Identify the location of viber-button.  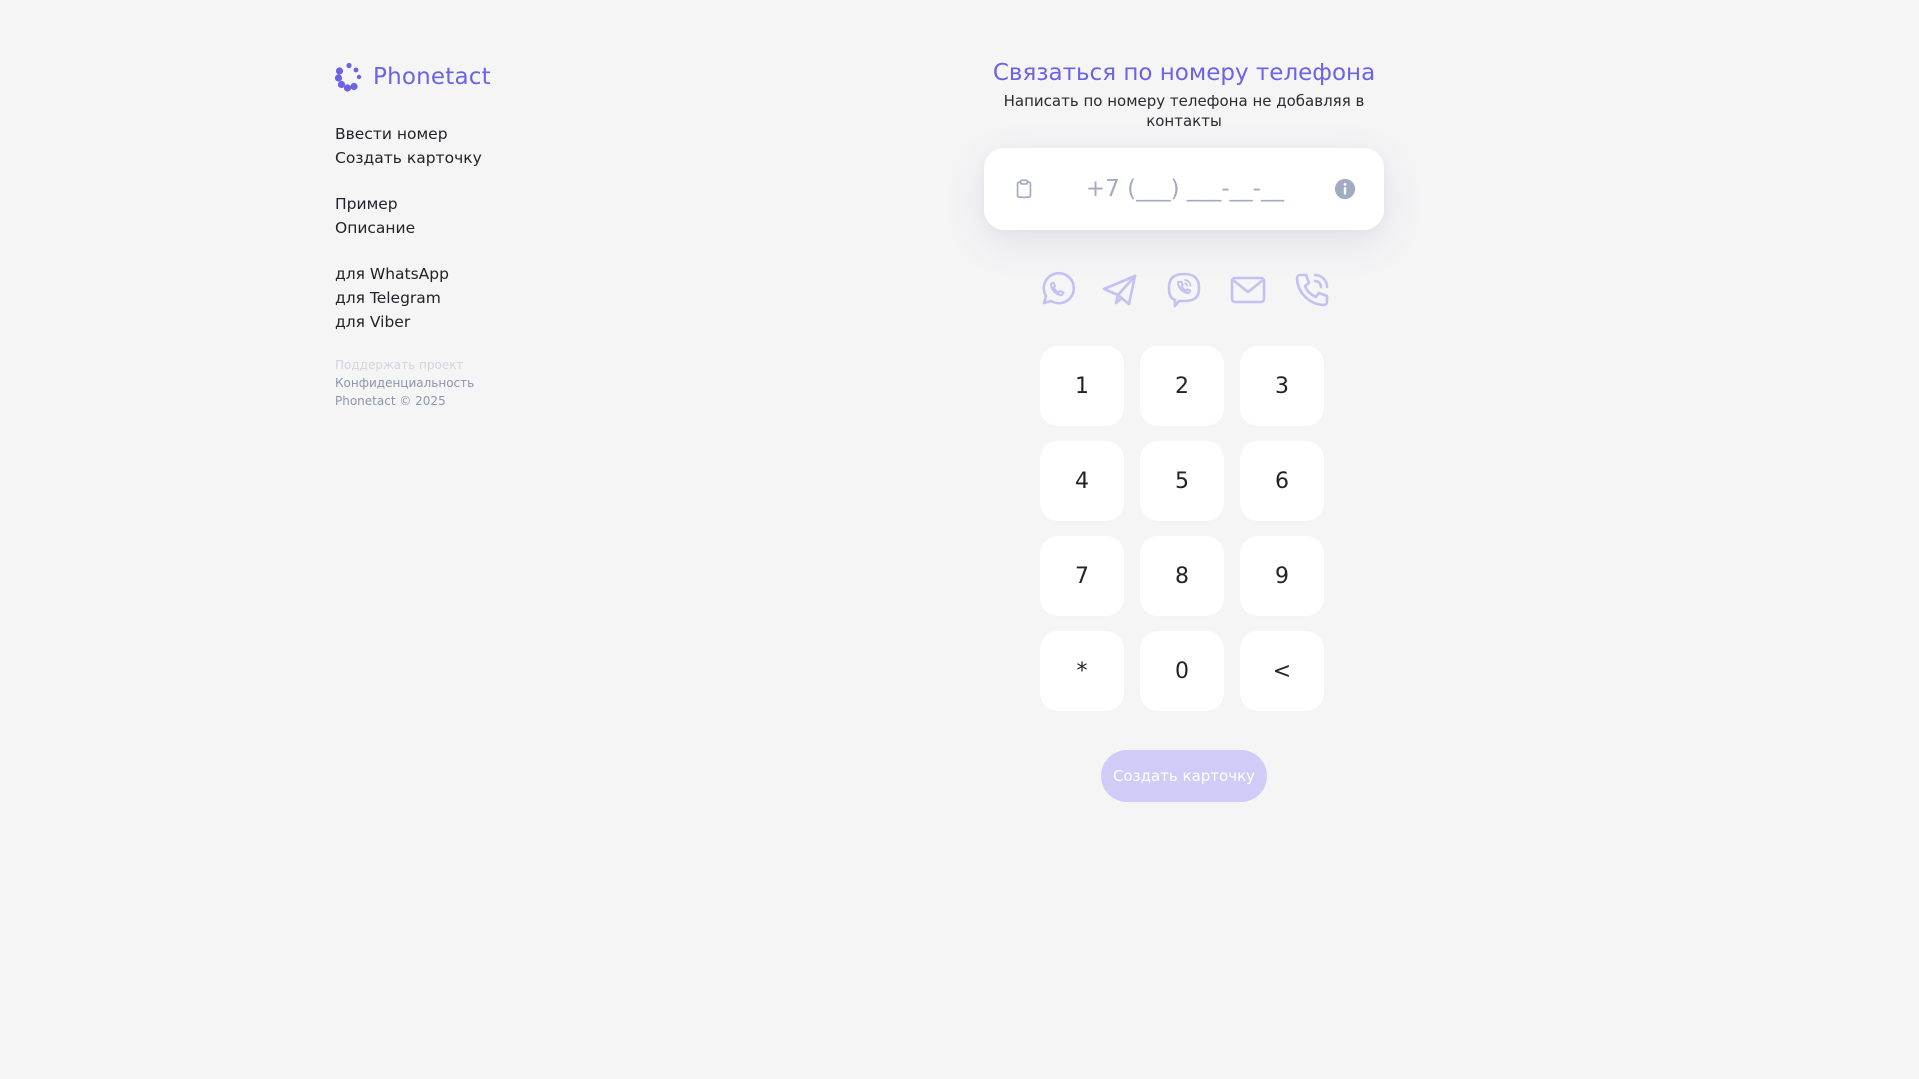
(1184, 290).